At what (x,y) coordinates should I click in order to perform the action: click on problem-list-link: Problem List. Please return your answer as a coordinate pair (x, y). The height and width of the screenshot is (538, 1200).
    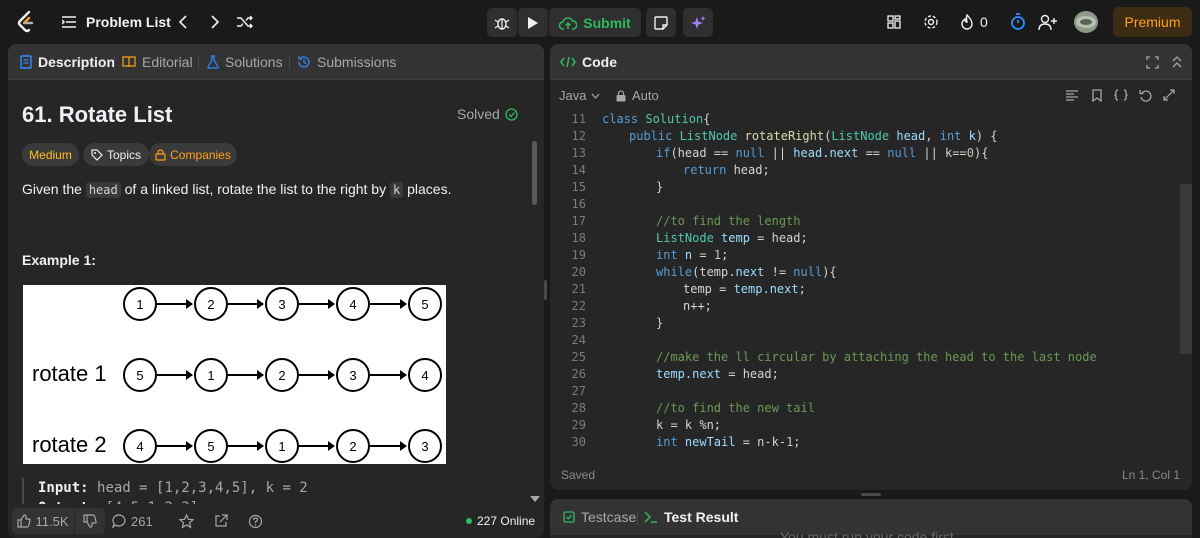
    Looking at the image, I should click on (128, 22).